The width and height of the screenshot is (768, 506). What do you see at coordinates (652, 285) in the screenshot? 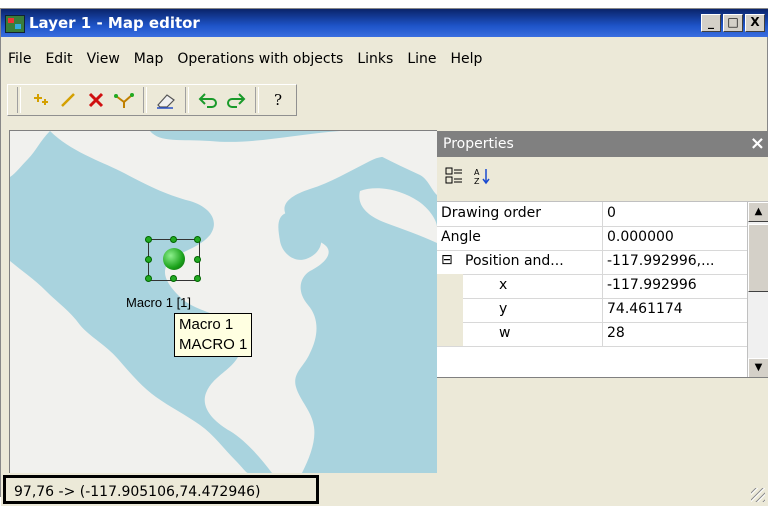
I see `property-value: -117.992996` at bounding box center [652, 285].